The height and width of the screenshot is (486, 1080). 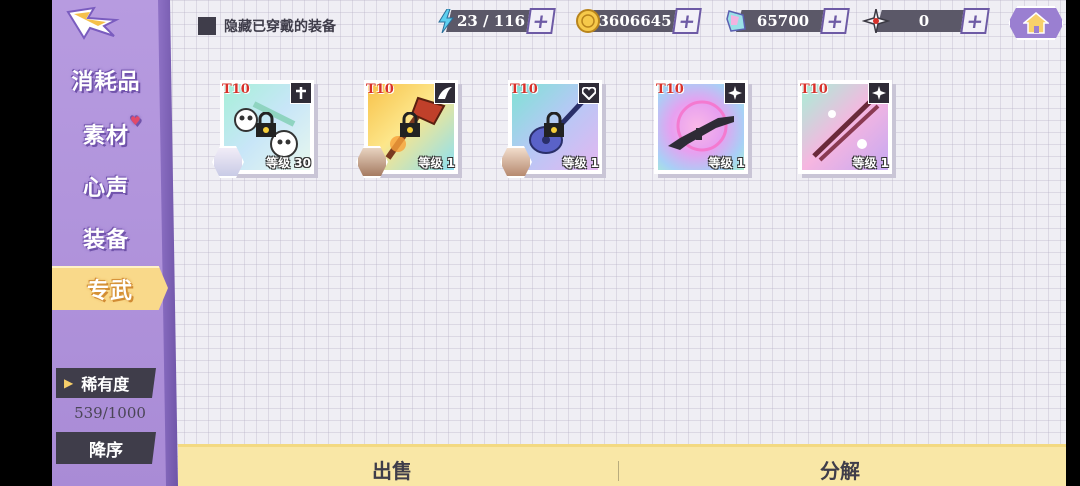 What do you see at coordinates (136, 121) in the screenshot?
I see `new-heart-icon: ♥` at bounding box center [136, 121].